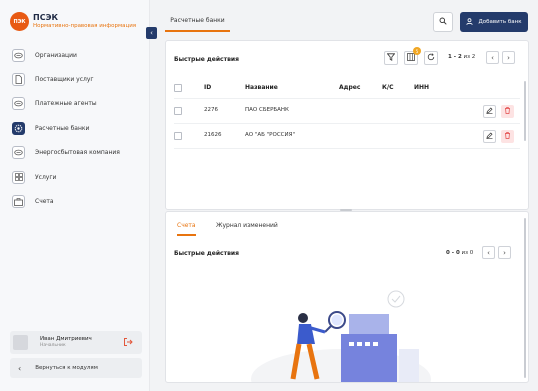 The height and width of the screenshot is (391, 538). I want to click on back-to-modules-button: ‹ Вернуться к модулям, so click(76, 368).